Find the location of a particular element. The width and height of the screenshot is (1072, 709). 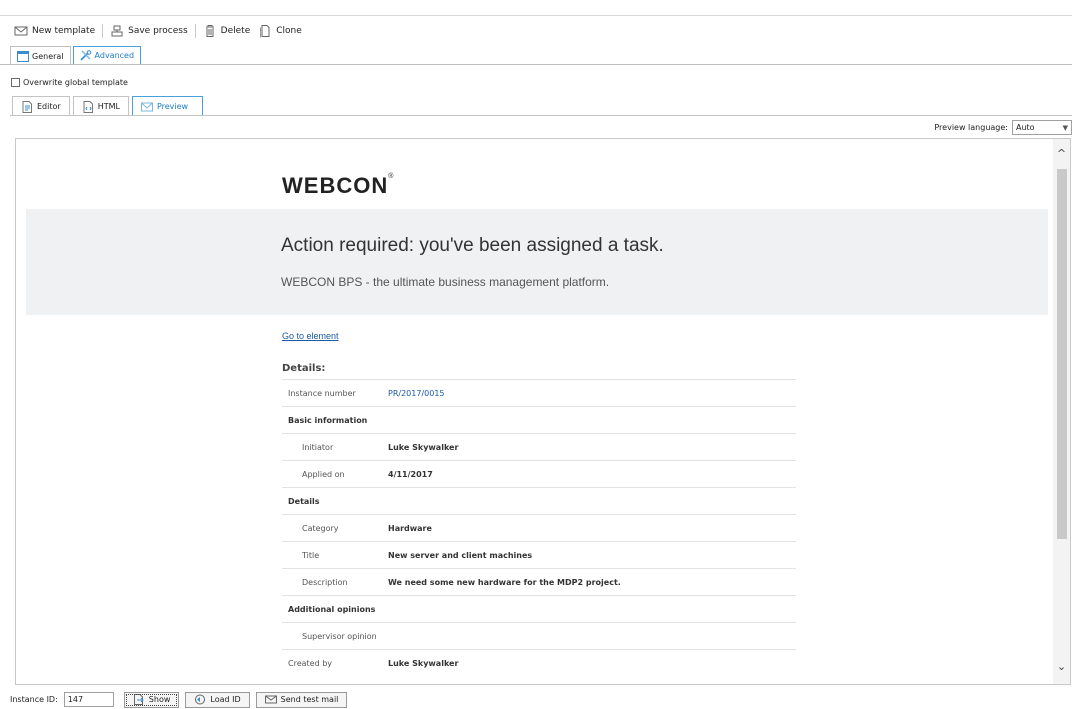

preview-language-label: Preview language: is located at coordinates (971, 127).